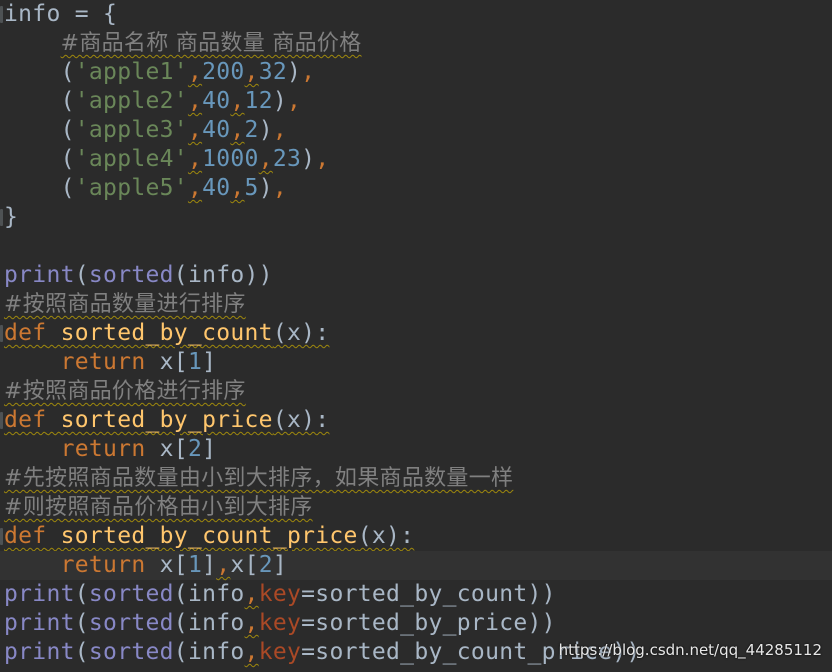  I want to click on code-line-8: }, so click(416, 217).